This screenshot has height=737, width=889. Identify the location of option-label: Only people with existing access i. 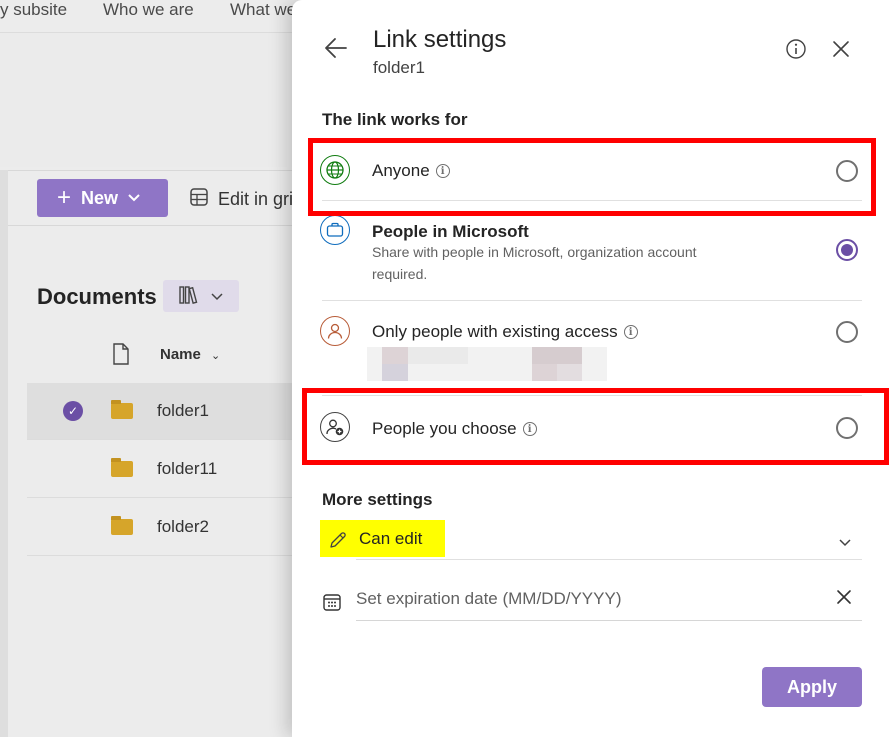
(505, 332).